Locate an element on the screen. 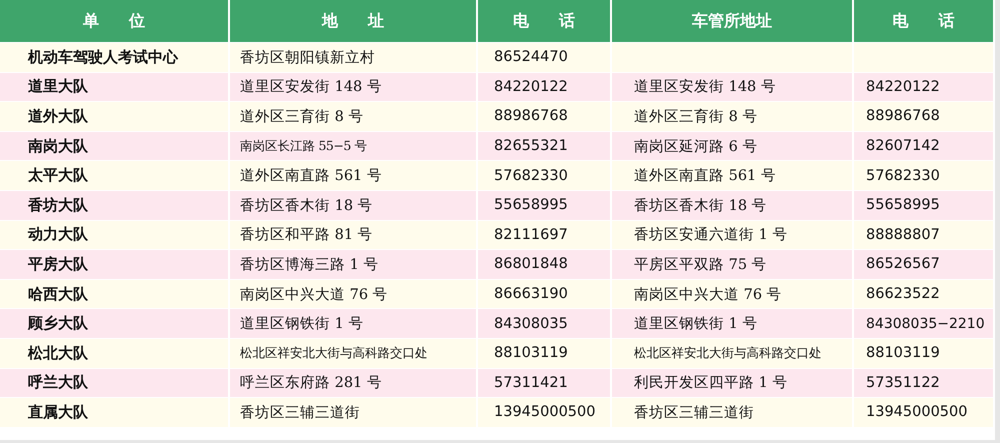  column-header: 单 位 is located at coordinates (114, 21).